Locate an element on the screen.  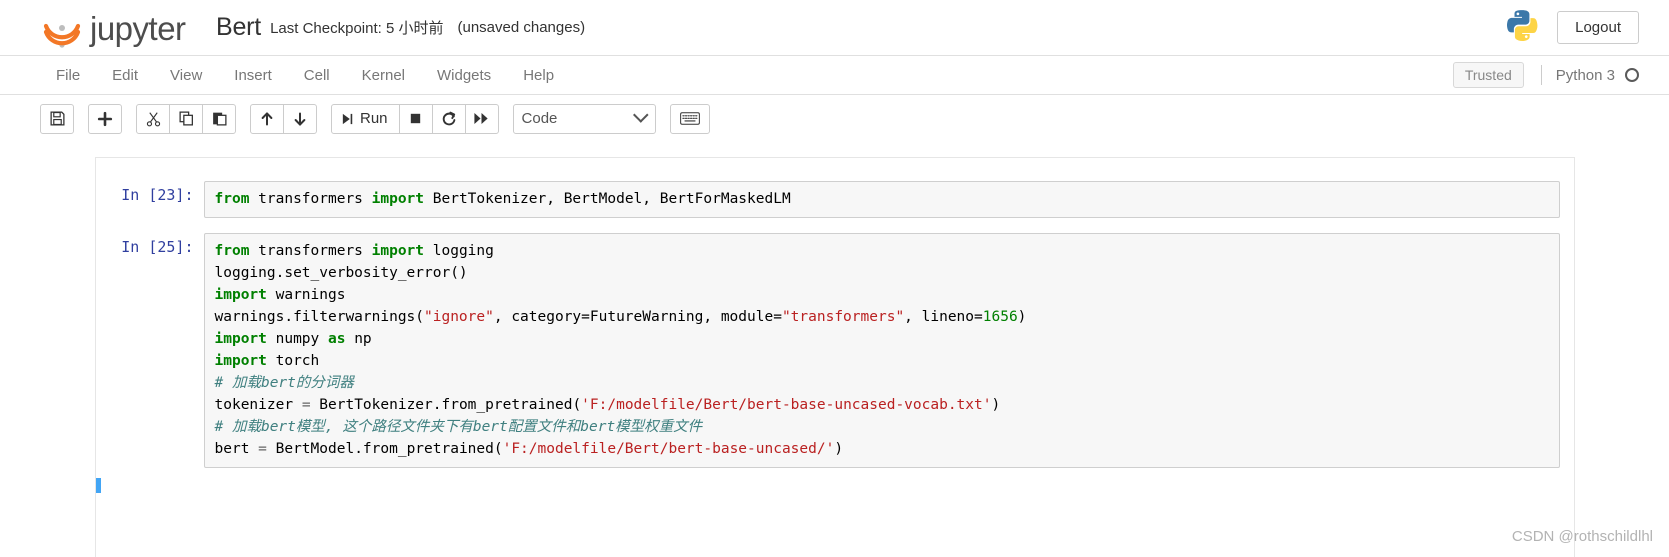
menu-item-widgets: Widgets is located at coordinates (464, 75).